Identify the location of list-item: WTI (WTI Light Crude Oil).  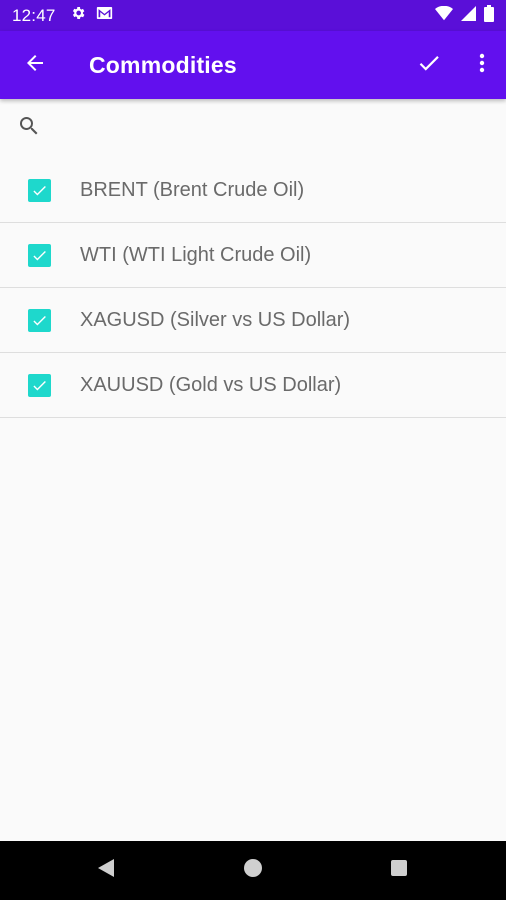
(253, 255).